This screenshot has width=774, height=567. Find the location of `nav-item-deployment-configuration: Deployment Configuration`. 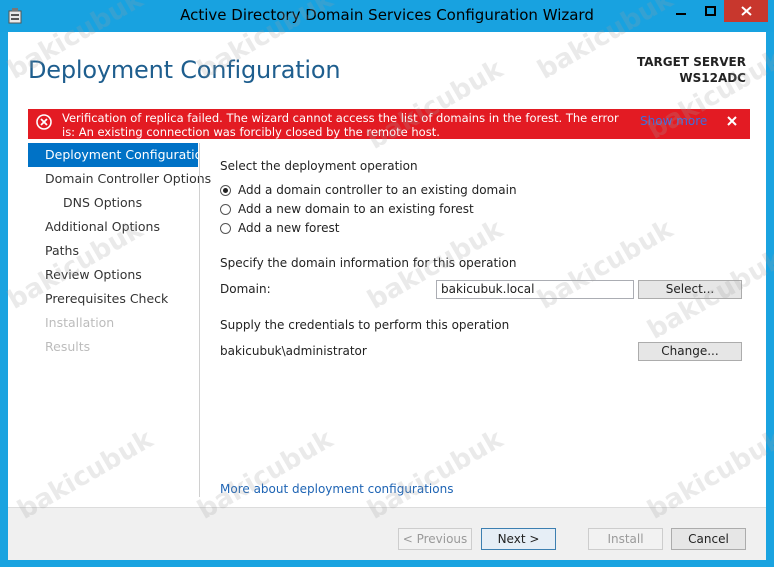

nav-item-deployment-configuration: Deployment Configuration is located at coordinates (119, 155).